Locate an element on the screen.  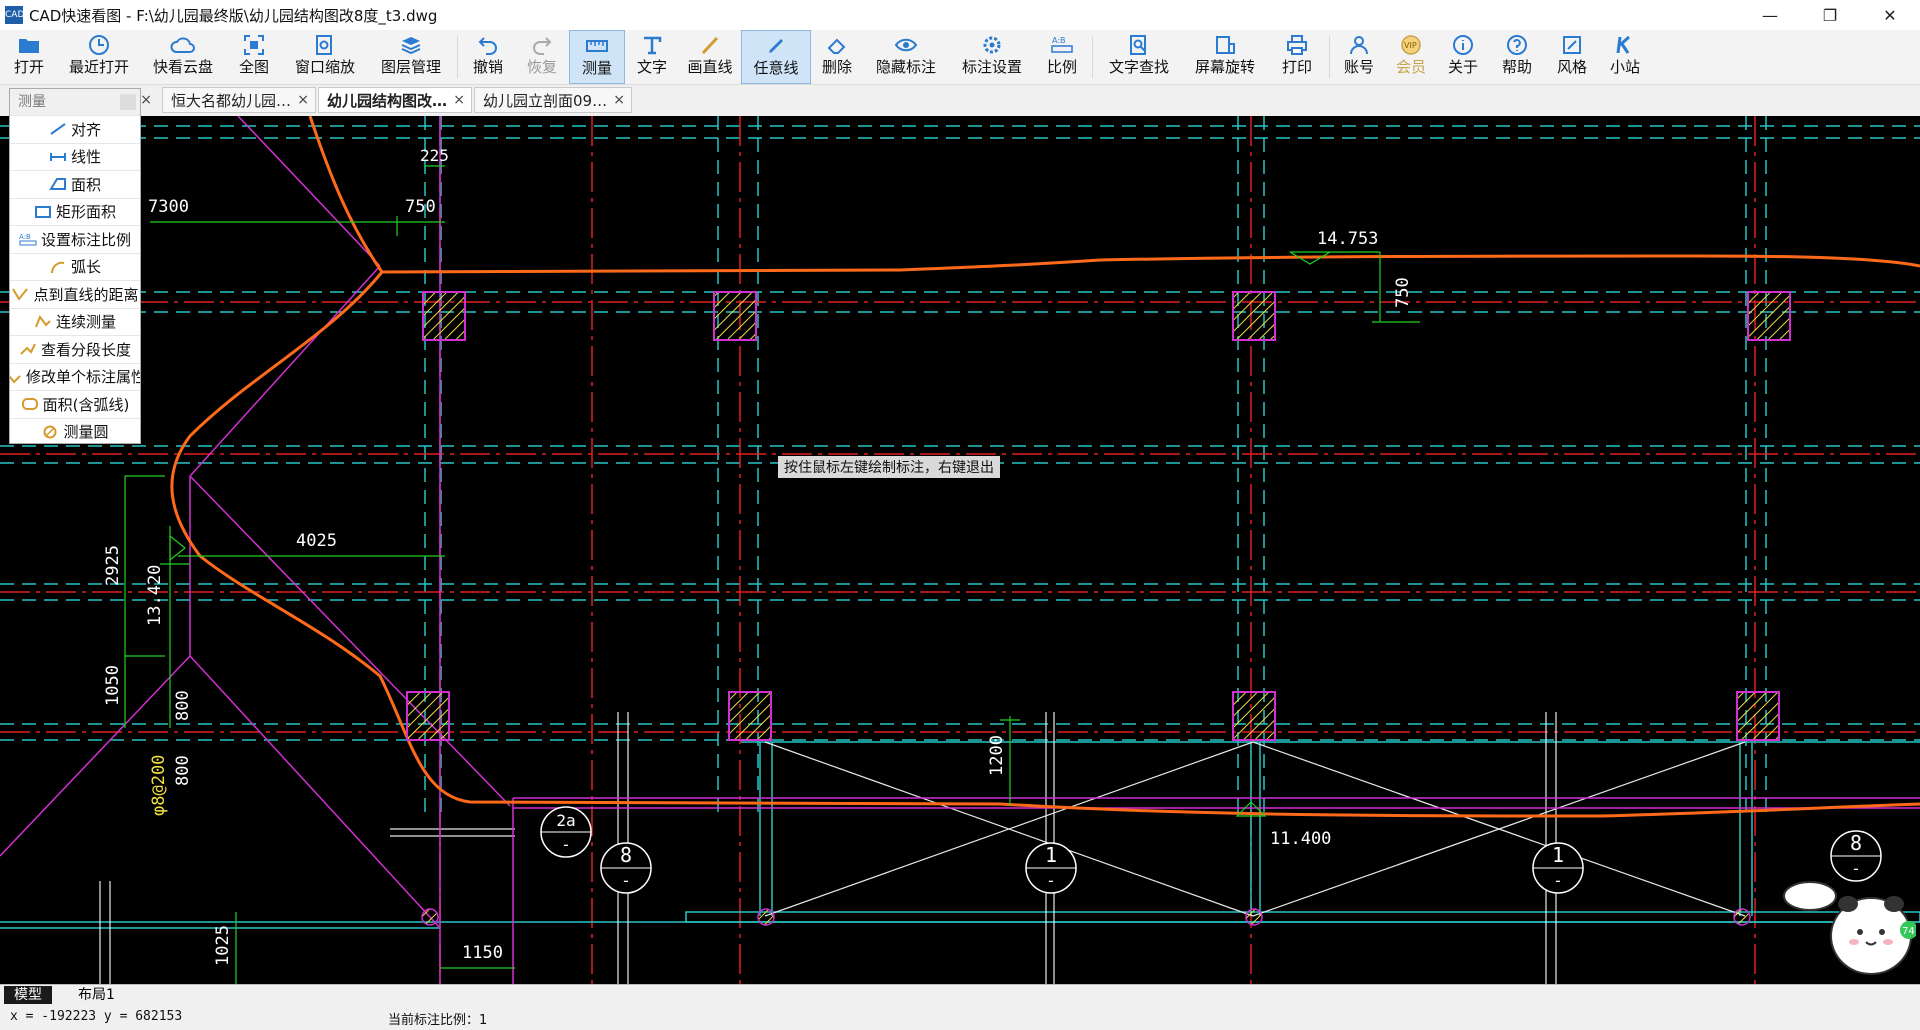
menu-item-label: 弧长 is located at coordinates (85, 267).